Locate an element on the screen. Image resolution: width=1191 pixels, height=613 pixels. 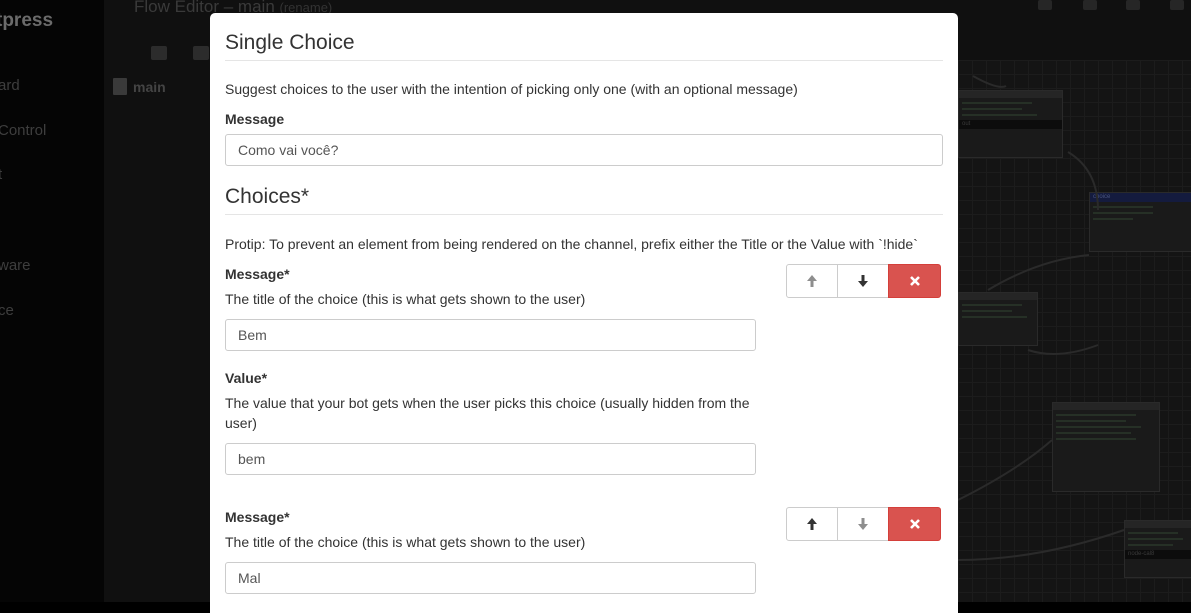
message-label: Message is located at coordinates (255, 119).